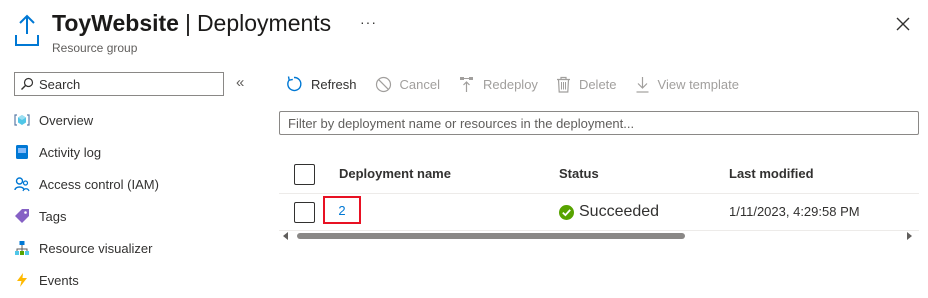 This screenshot has height=298, width=928. Describe the element at coordinates (334, 84) in the screenshot. I see `refresh-label: Refresh` at that location.